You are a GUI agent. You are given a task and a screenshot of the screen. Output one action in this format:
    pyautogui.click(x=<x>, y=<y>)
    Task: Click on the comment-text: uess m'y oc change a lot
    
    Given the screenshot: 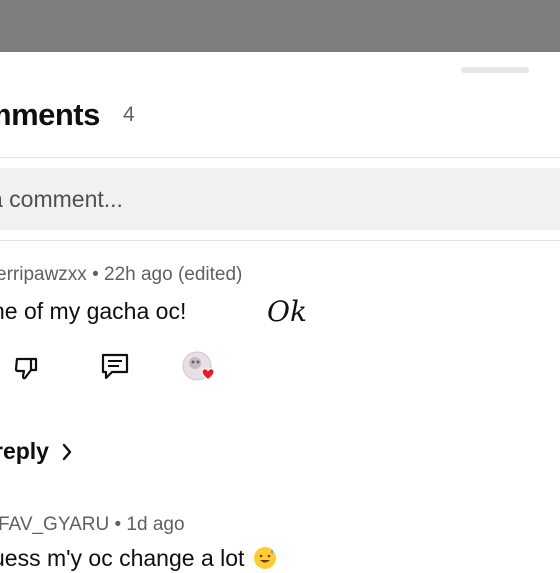 What is the action you would take?
    pyautogui.click(x=138, y=557)
    